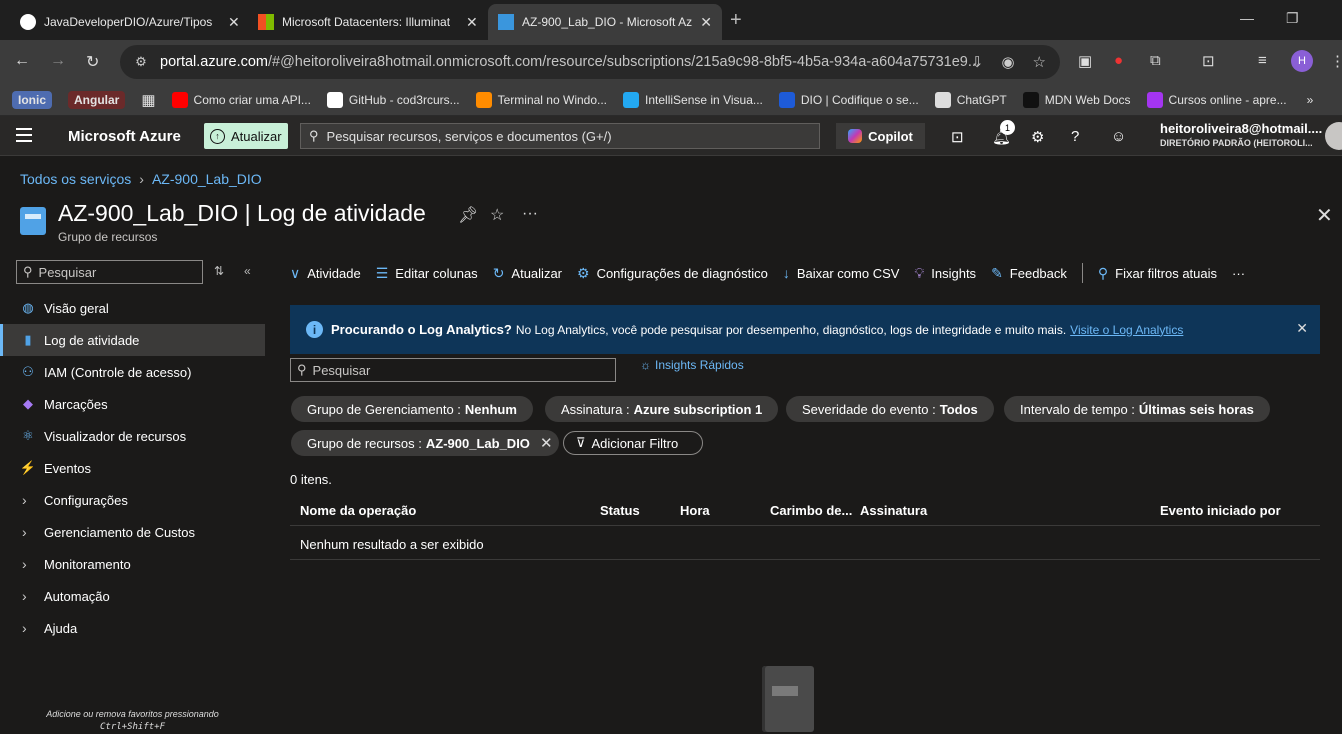 This screenshot has height=734, width=1342. What do you see at coordinates (425, 443) in the screenshot?
I see `filter-pill: Grupo de recursos : AZ-900_Lab_DIO ✕` at bounding box center [425, 443].